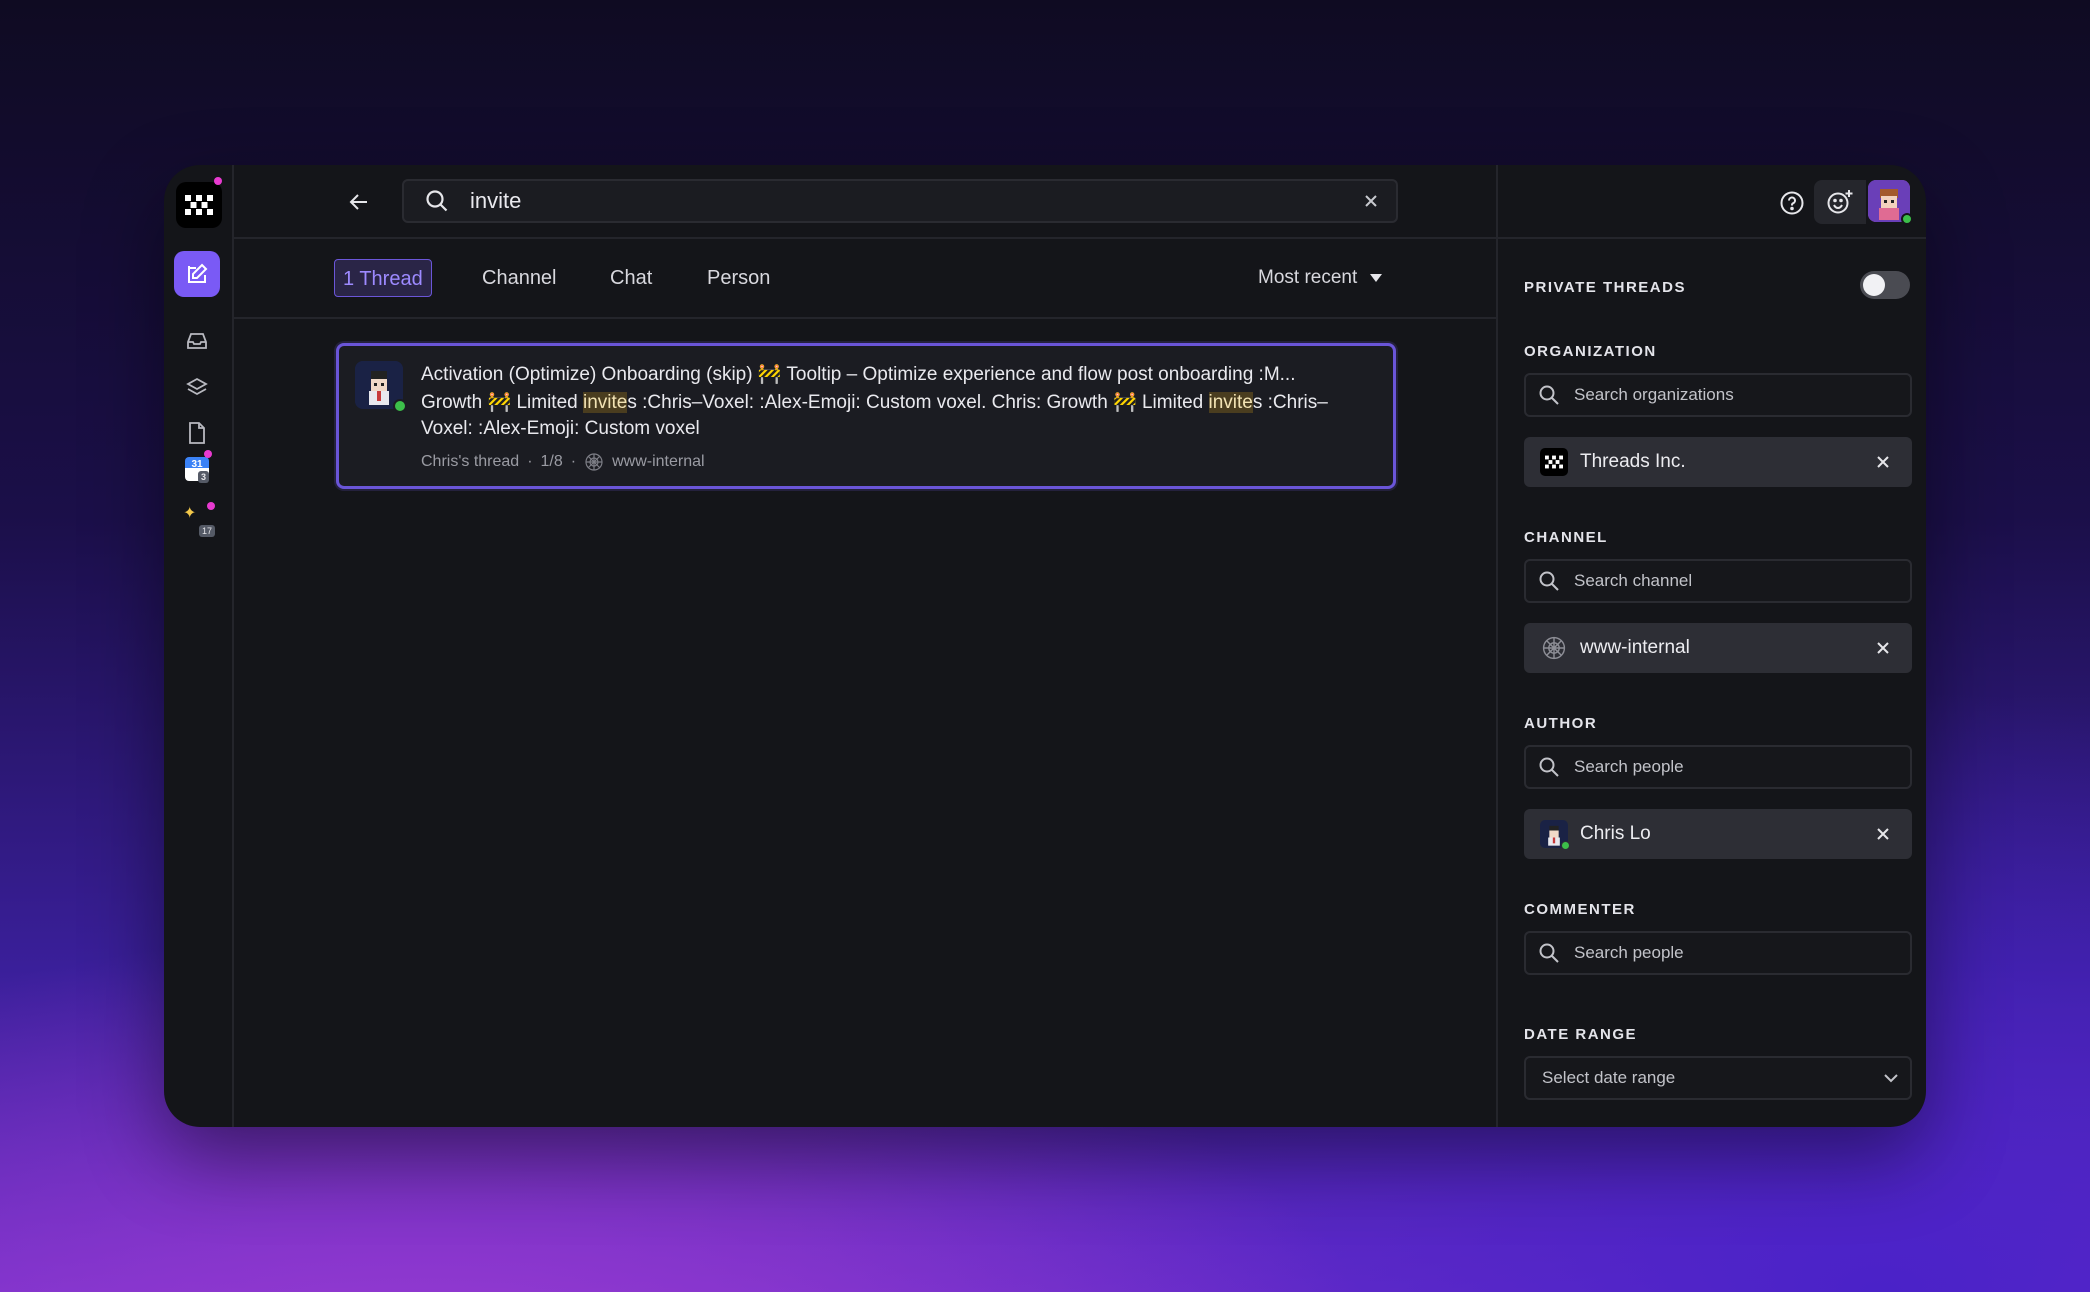 The image size is (2090, 1292). Describe the element at coordinates (1615, 833) in the screenshot. I see `author-chip-label: Chris Lo` at that location.